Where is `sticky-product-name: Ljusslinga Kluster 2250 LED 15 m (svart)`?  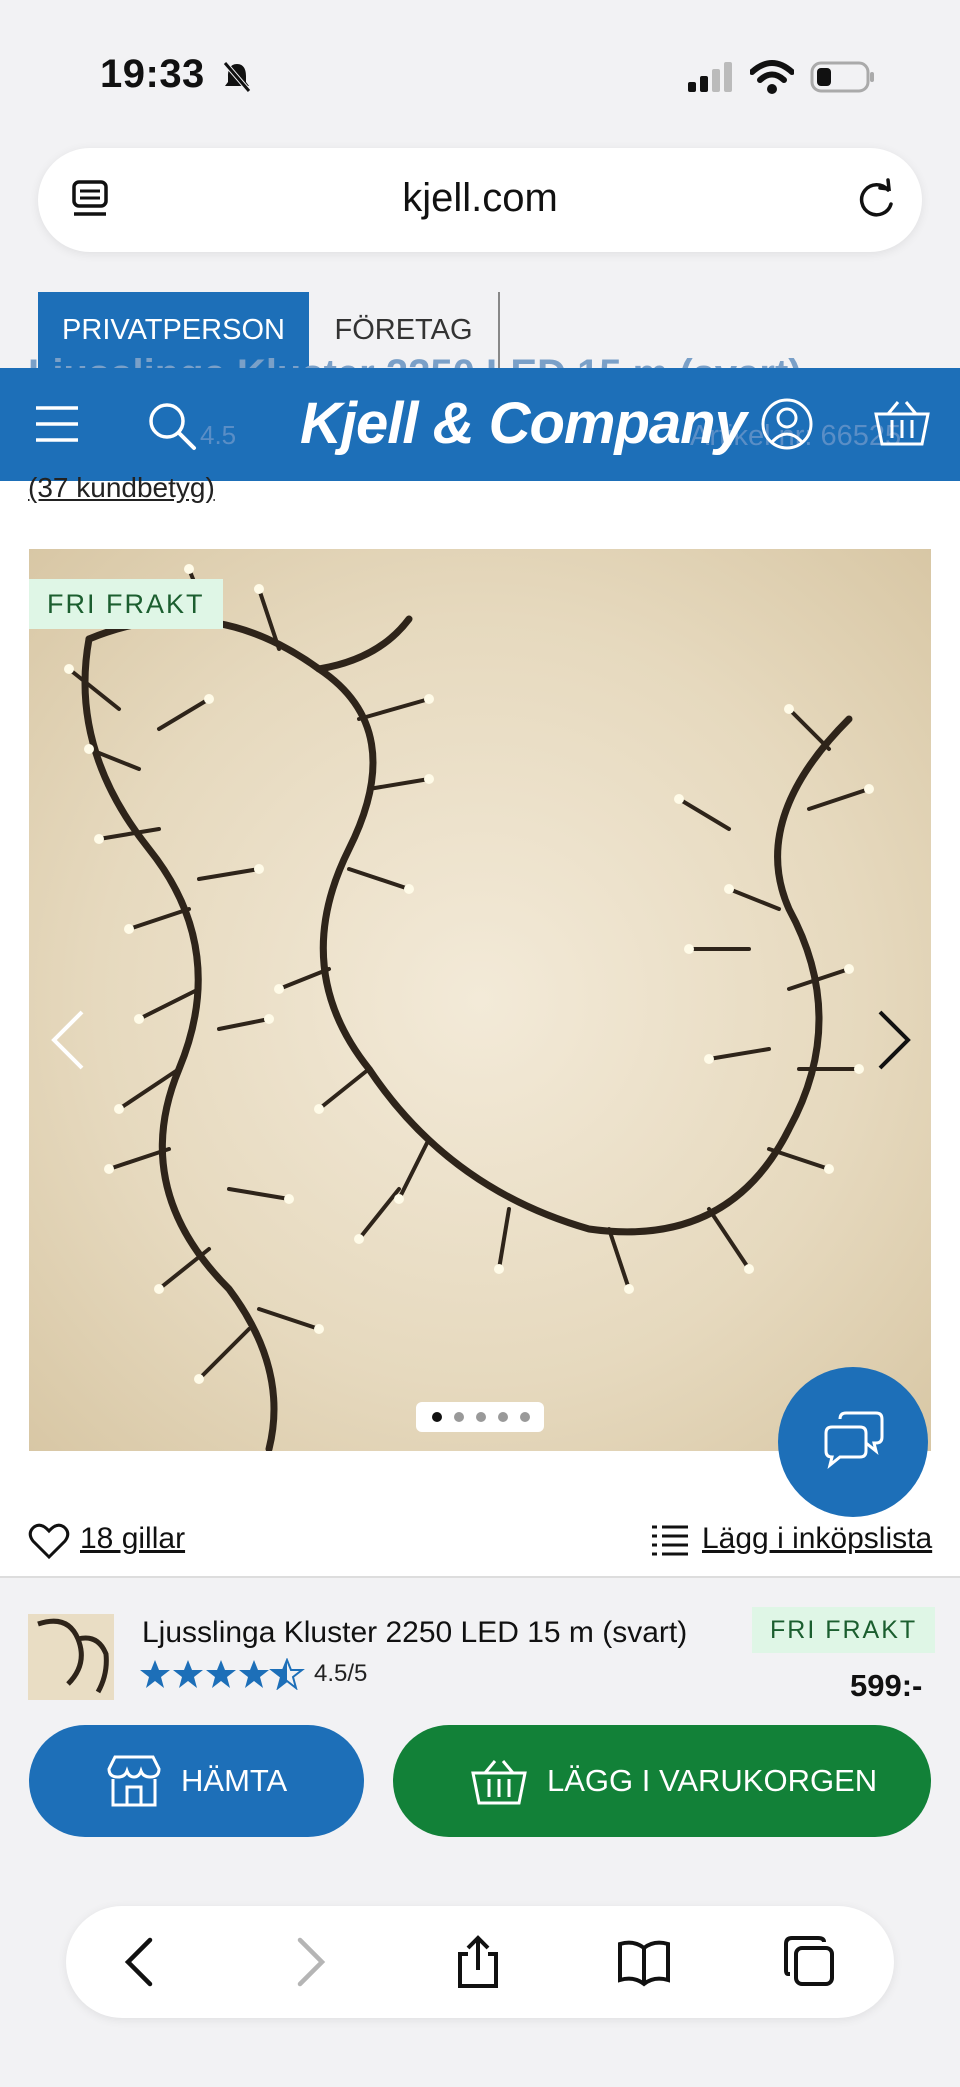 sticky-product-name: Ljusslinga Kluster 2250 LED 15 m (svart) is located at coordinates (415, 1632).